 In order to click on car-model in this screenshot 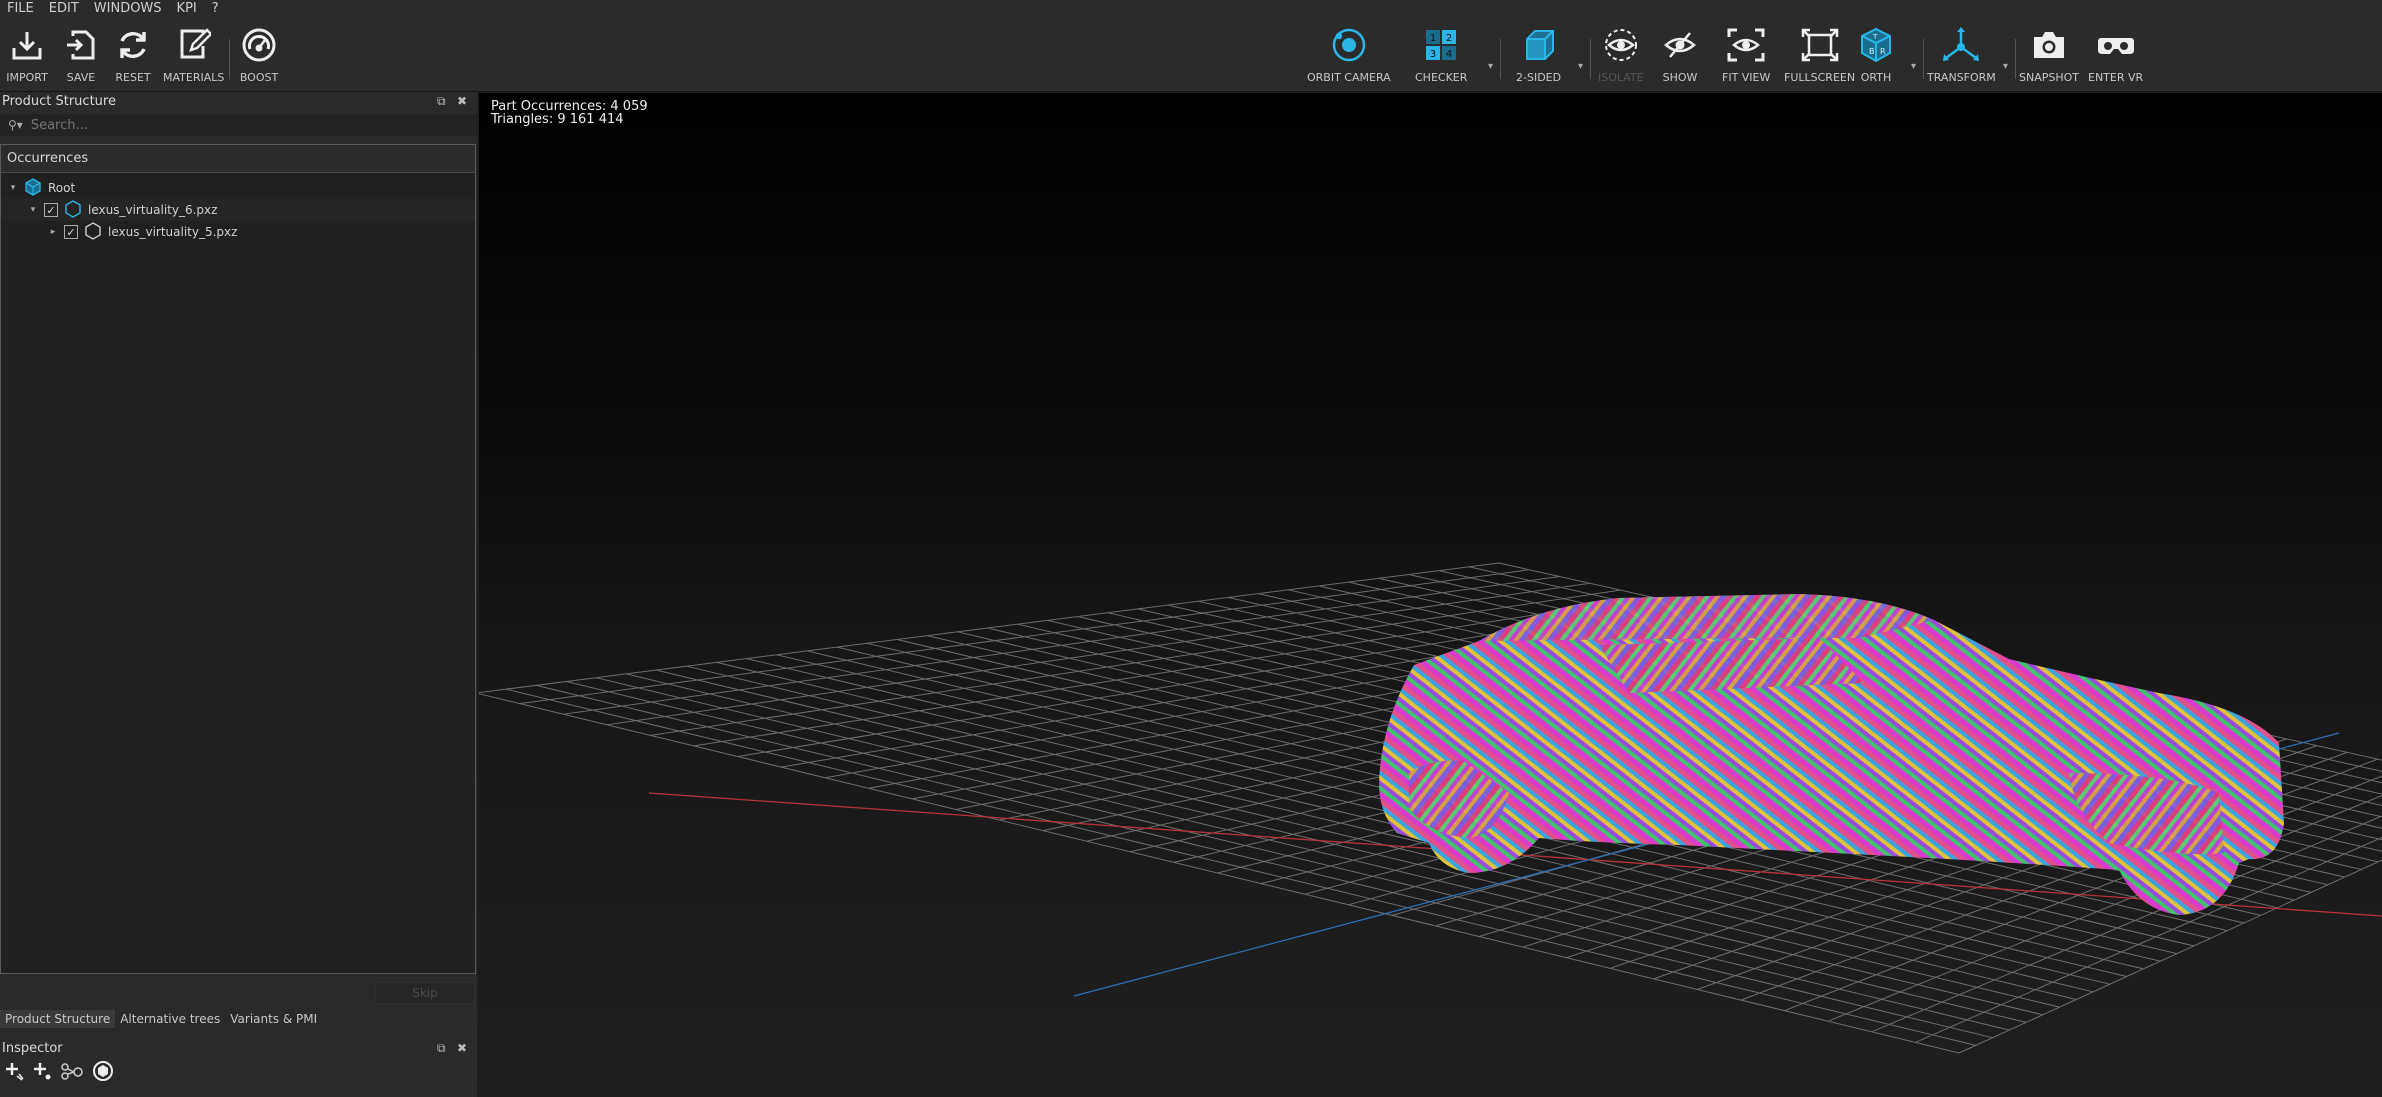, I will do `click(1831, 754)`.